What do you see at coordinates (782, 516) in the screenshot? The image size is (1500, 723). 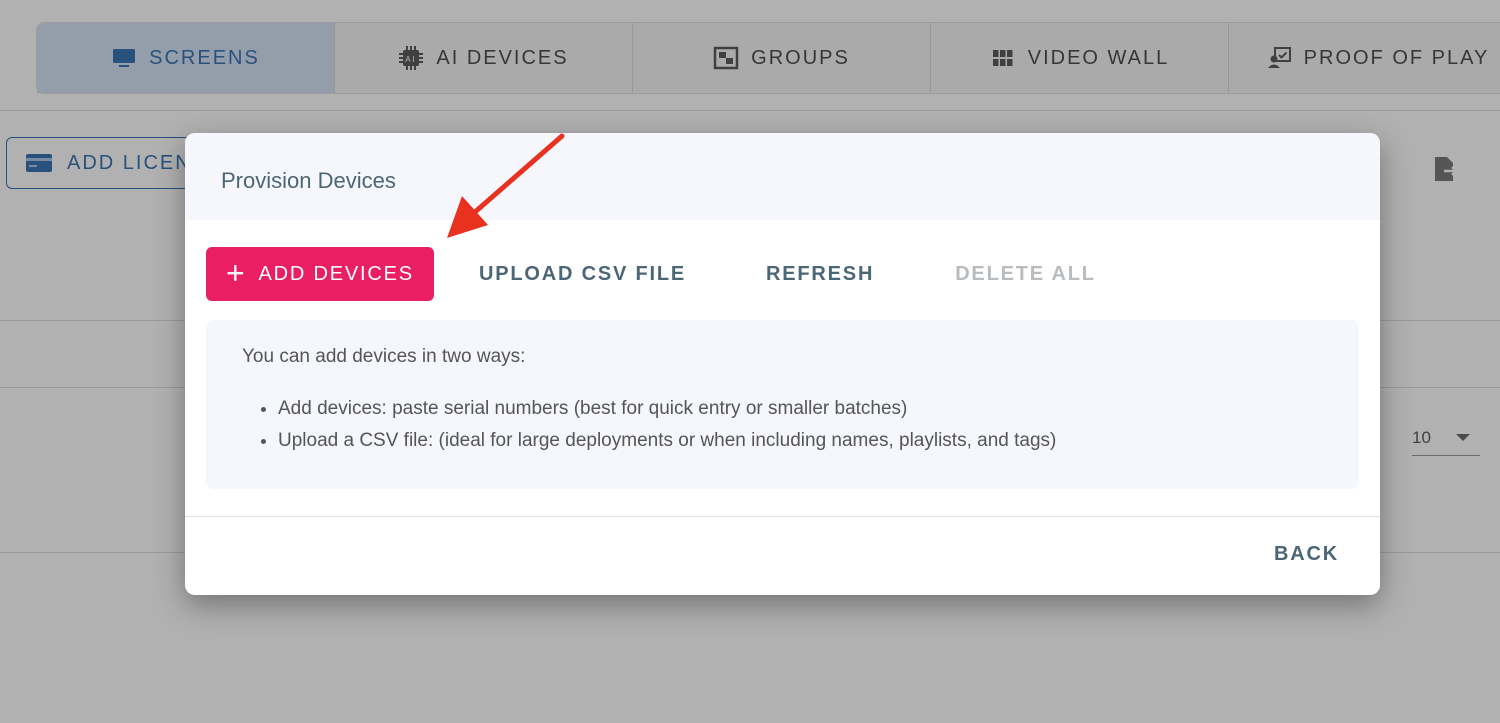 I see `dialog-divider` at bounding box center [782, 516].